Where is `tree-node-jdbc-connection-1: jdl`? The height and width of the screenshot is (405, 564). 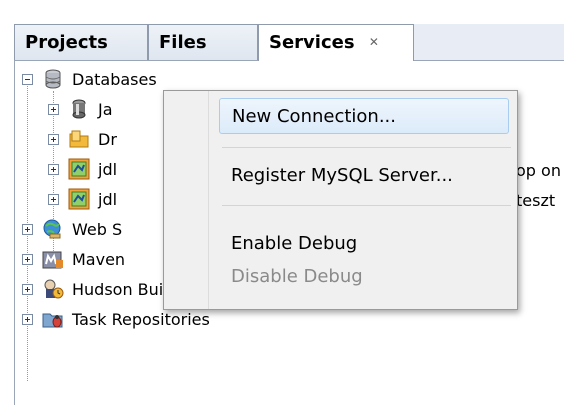 tree-node-jdbc-connection-1: jdl is located at coordinates (82, 169).